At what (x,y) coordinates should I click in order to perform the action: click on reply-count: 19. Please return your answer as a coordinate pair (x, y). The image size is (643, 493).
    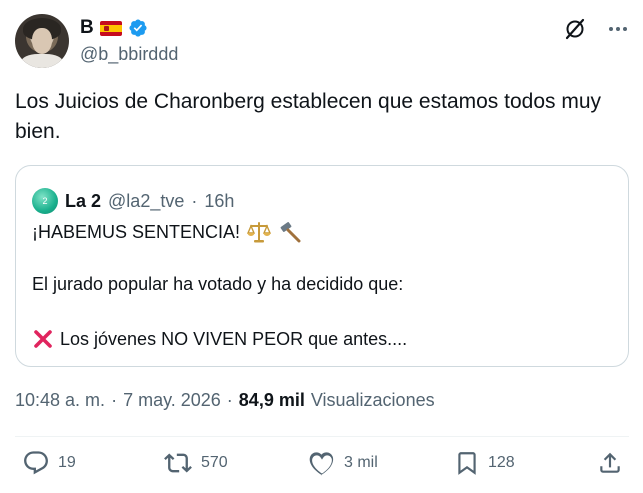
    Looking at the image, I should click on (67, 462).